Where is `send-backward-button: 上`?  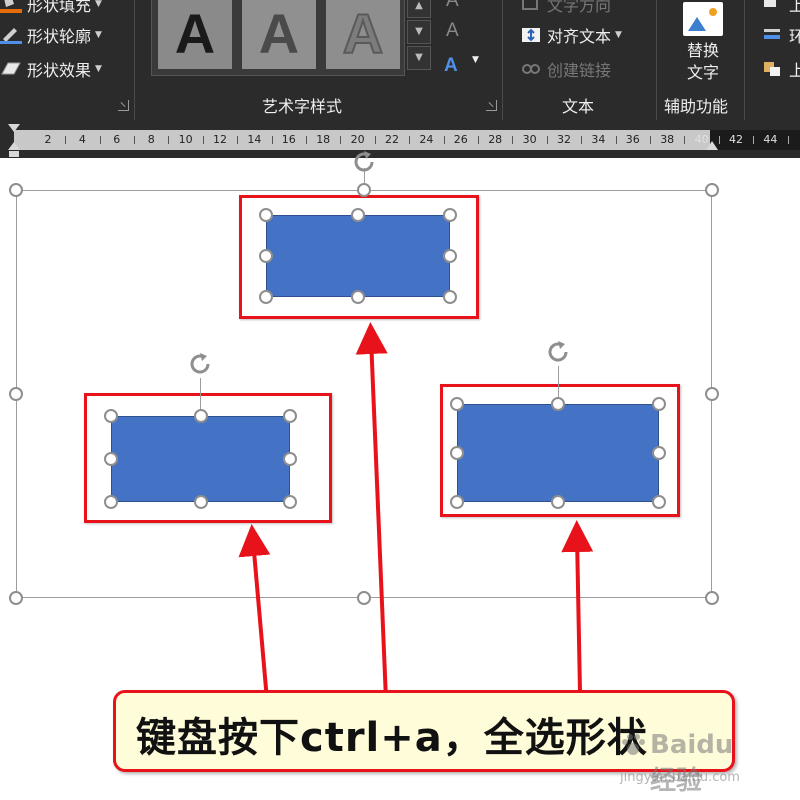 send-backward-button: 上 is located at coordinates (781, 69).